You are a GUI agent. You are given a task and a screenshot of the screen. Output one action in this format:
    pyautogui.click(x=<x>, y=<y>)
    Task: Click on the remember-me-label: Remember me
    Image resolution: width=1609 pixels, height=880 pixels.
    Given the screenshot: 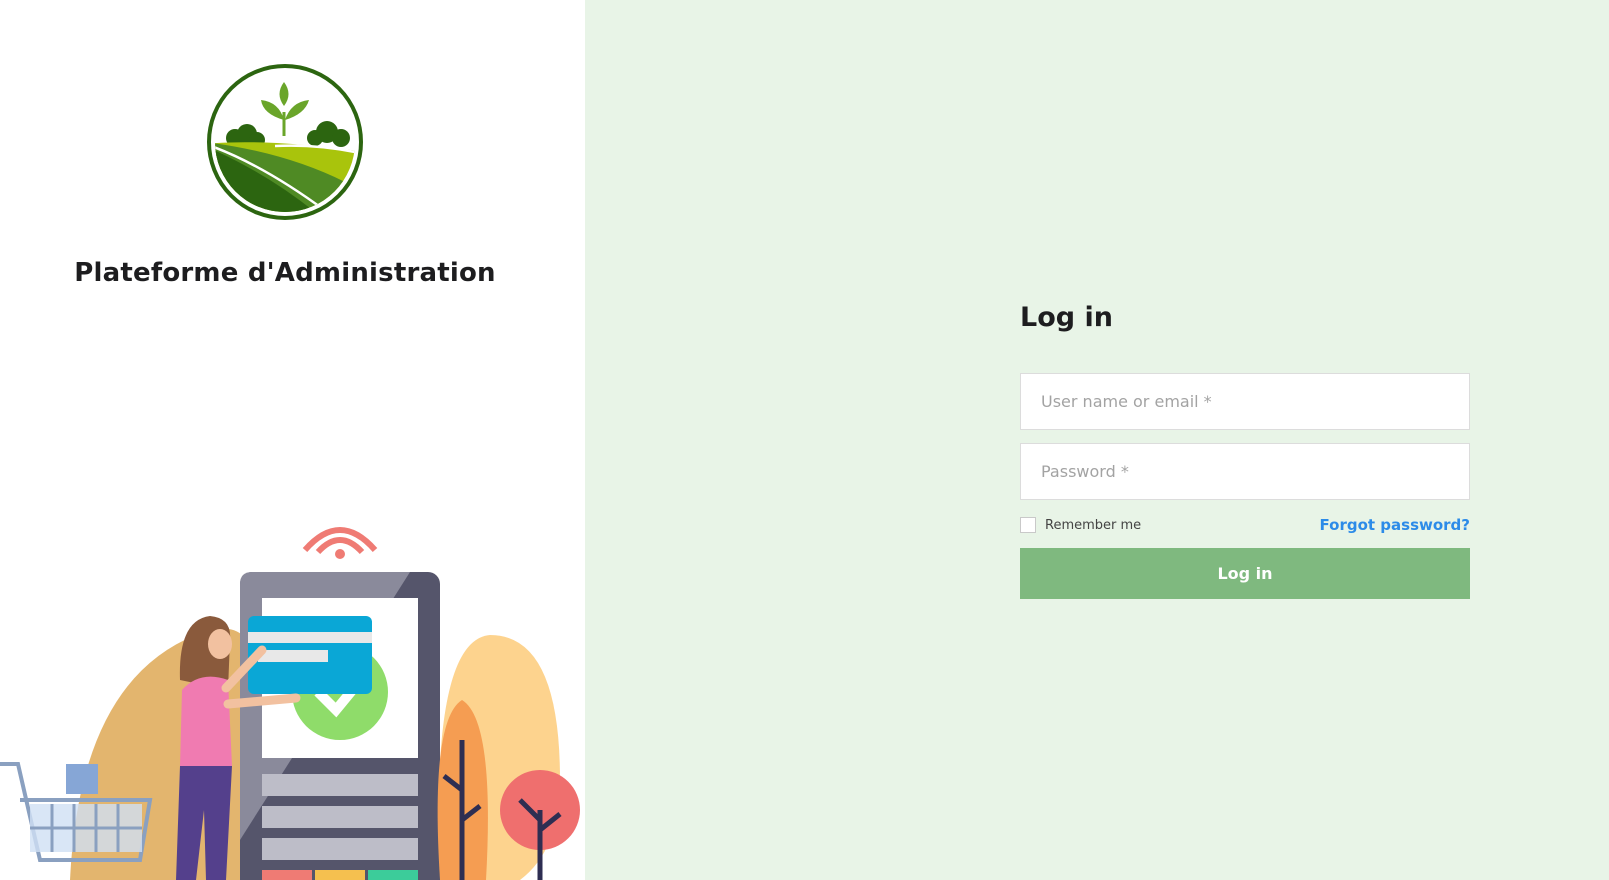 What is the action you would take?
    pyautogui.click(x=1093, y=525)
    